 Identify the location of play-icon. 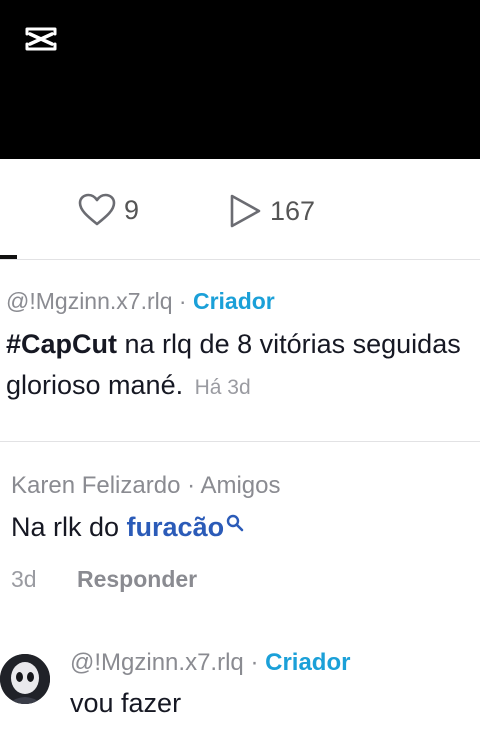
(245, 211).